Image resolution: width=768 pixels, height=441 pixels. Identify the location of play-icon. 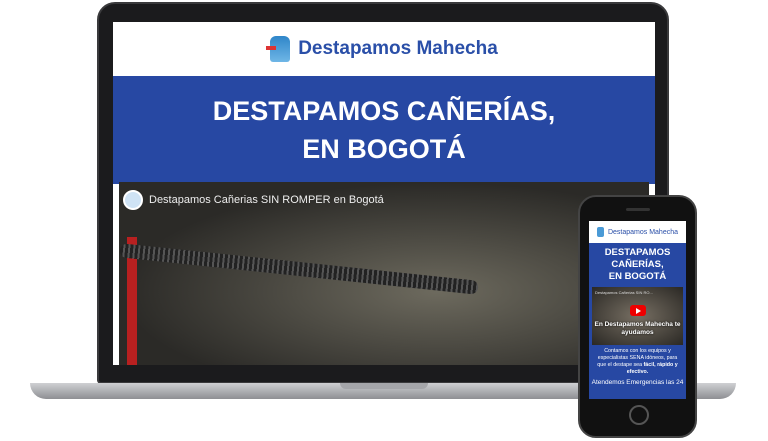
(638, 310).